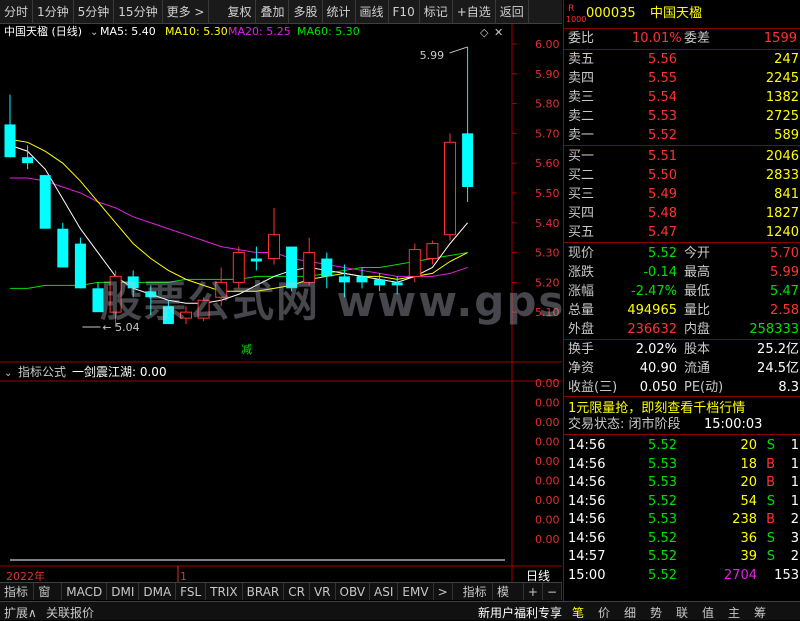 The width and height of the screenshot is (800, 621). What do you see at coordinates (484, 32) in the screenshot?
I see `diamond-icon: ◇` at bounding box center [484, 32].